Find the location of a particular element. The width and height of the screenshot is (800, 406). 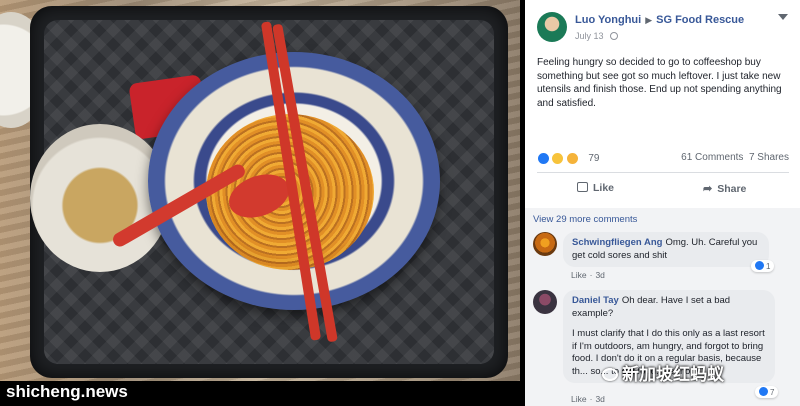

post-header: Luo Yonghui ▶ SG Food Rescue July 13 is located at coordinates (662, 25).